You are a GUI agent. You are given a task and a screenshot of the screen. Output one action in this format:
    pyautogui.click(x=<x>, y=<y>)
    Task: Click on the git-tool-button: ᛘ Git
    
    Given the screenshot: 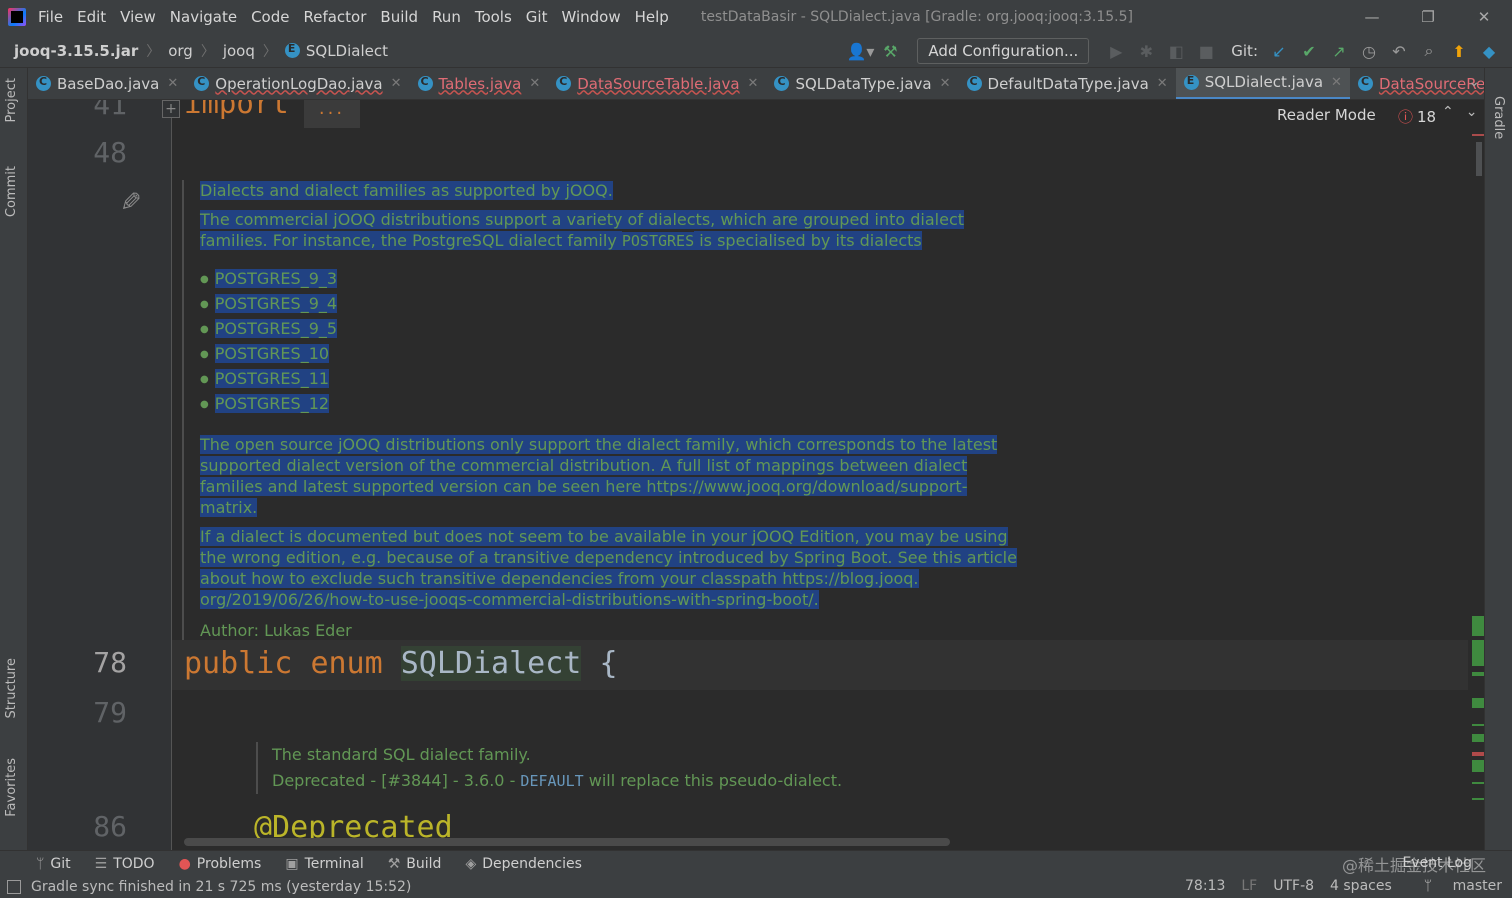 What is the action you would take?
    pyautogui.click(x=53, y=864)
    